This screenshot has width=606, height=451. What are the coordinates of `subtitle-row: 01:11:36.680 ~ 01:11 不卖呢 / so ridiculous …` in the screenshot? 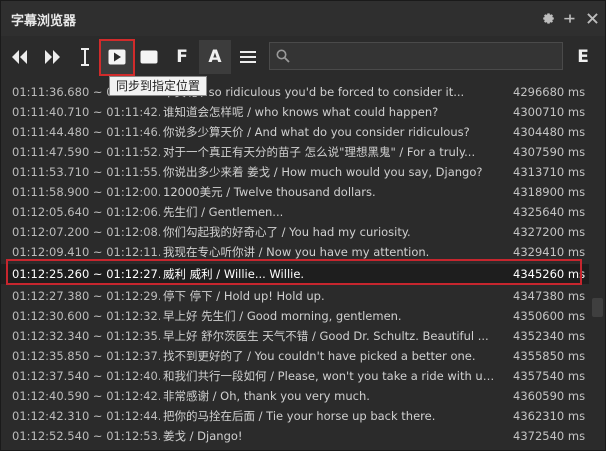 It's located at (295, 92).